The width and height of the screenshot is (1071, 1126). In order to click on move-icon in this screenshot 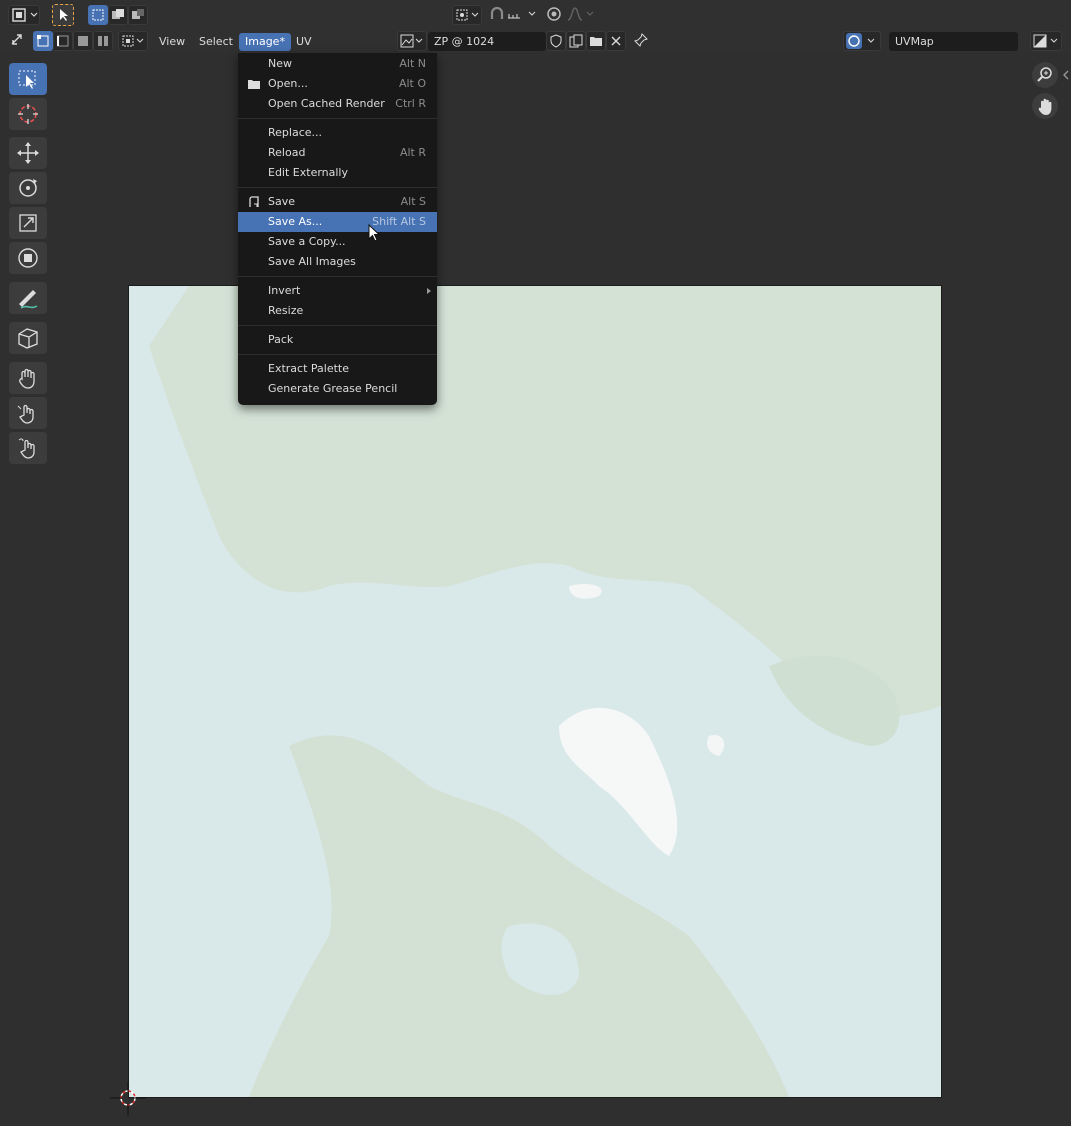, I will do `click(28, 153)`.